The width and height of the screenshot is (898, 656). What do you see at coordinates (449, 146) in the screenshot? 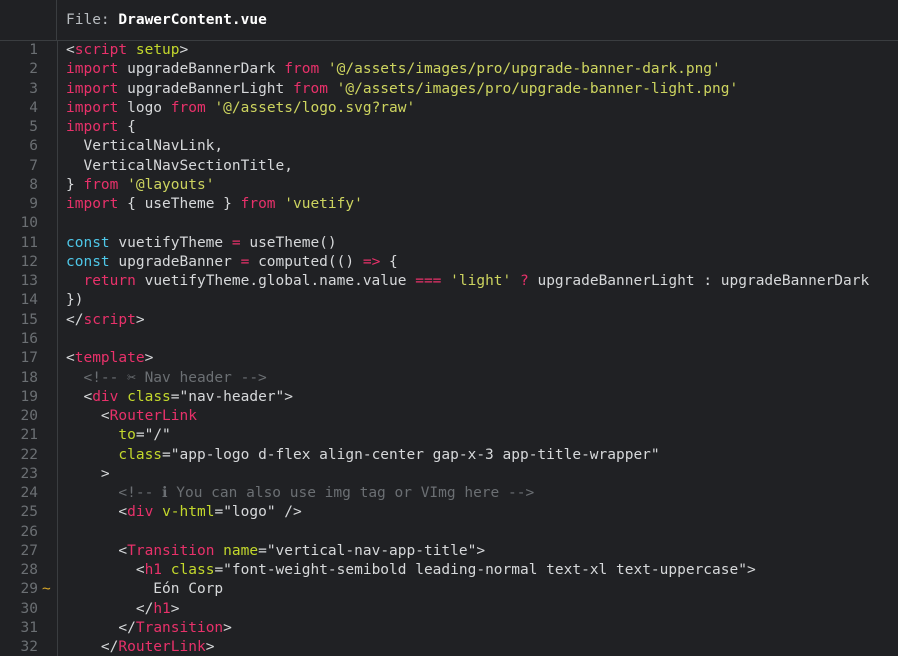
I see `code-line: 6 VerticalNavLink,` at bounding box center [449, 146].